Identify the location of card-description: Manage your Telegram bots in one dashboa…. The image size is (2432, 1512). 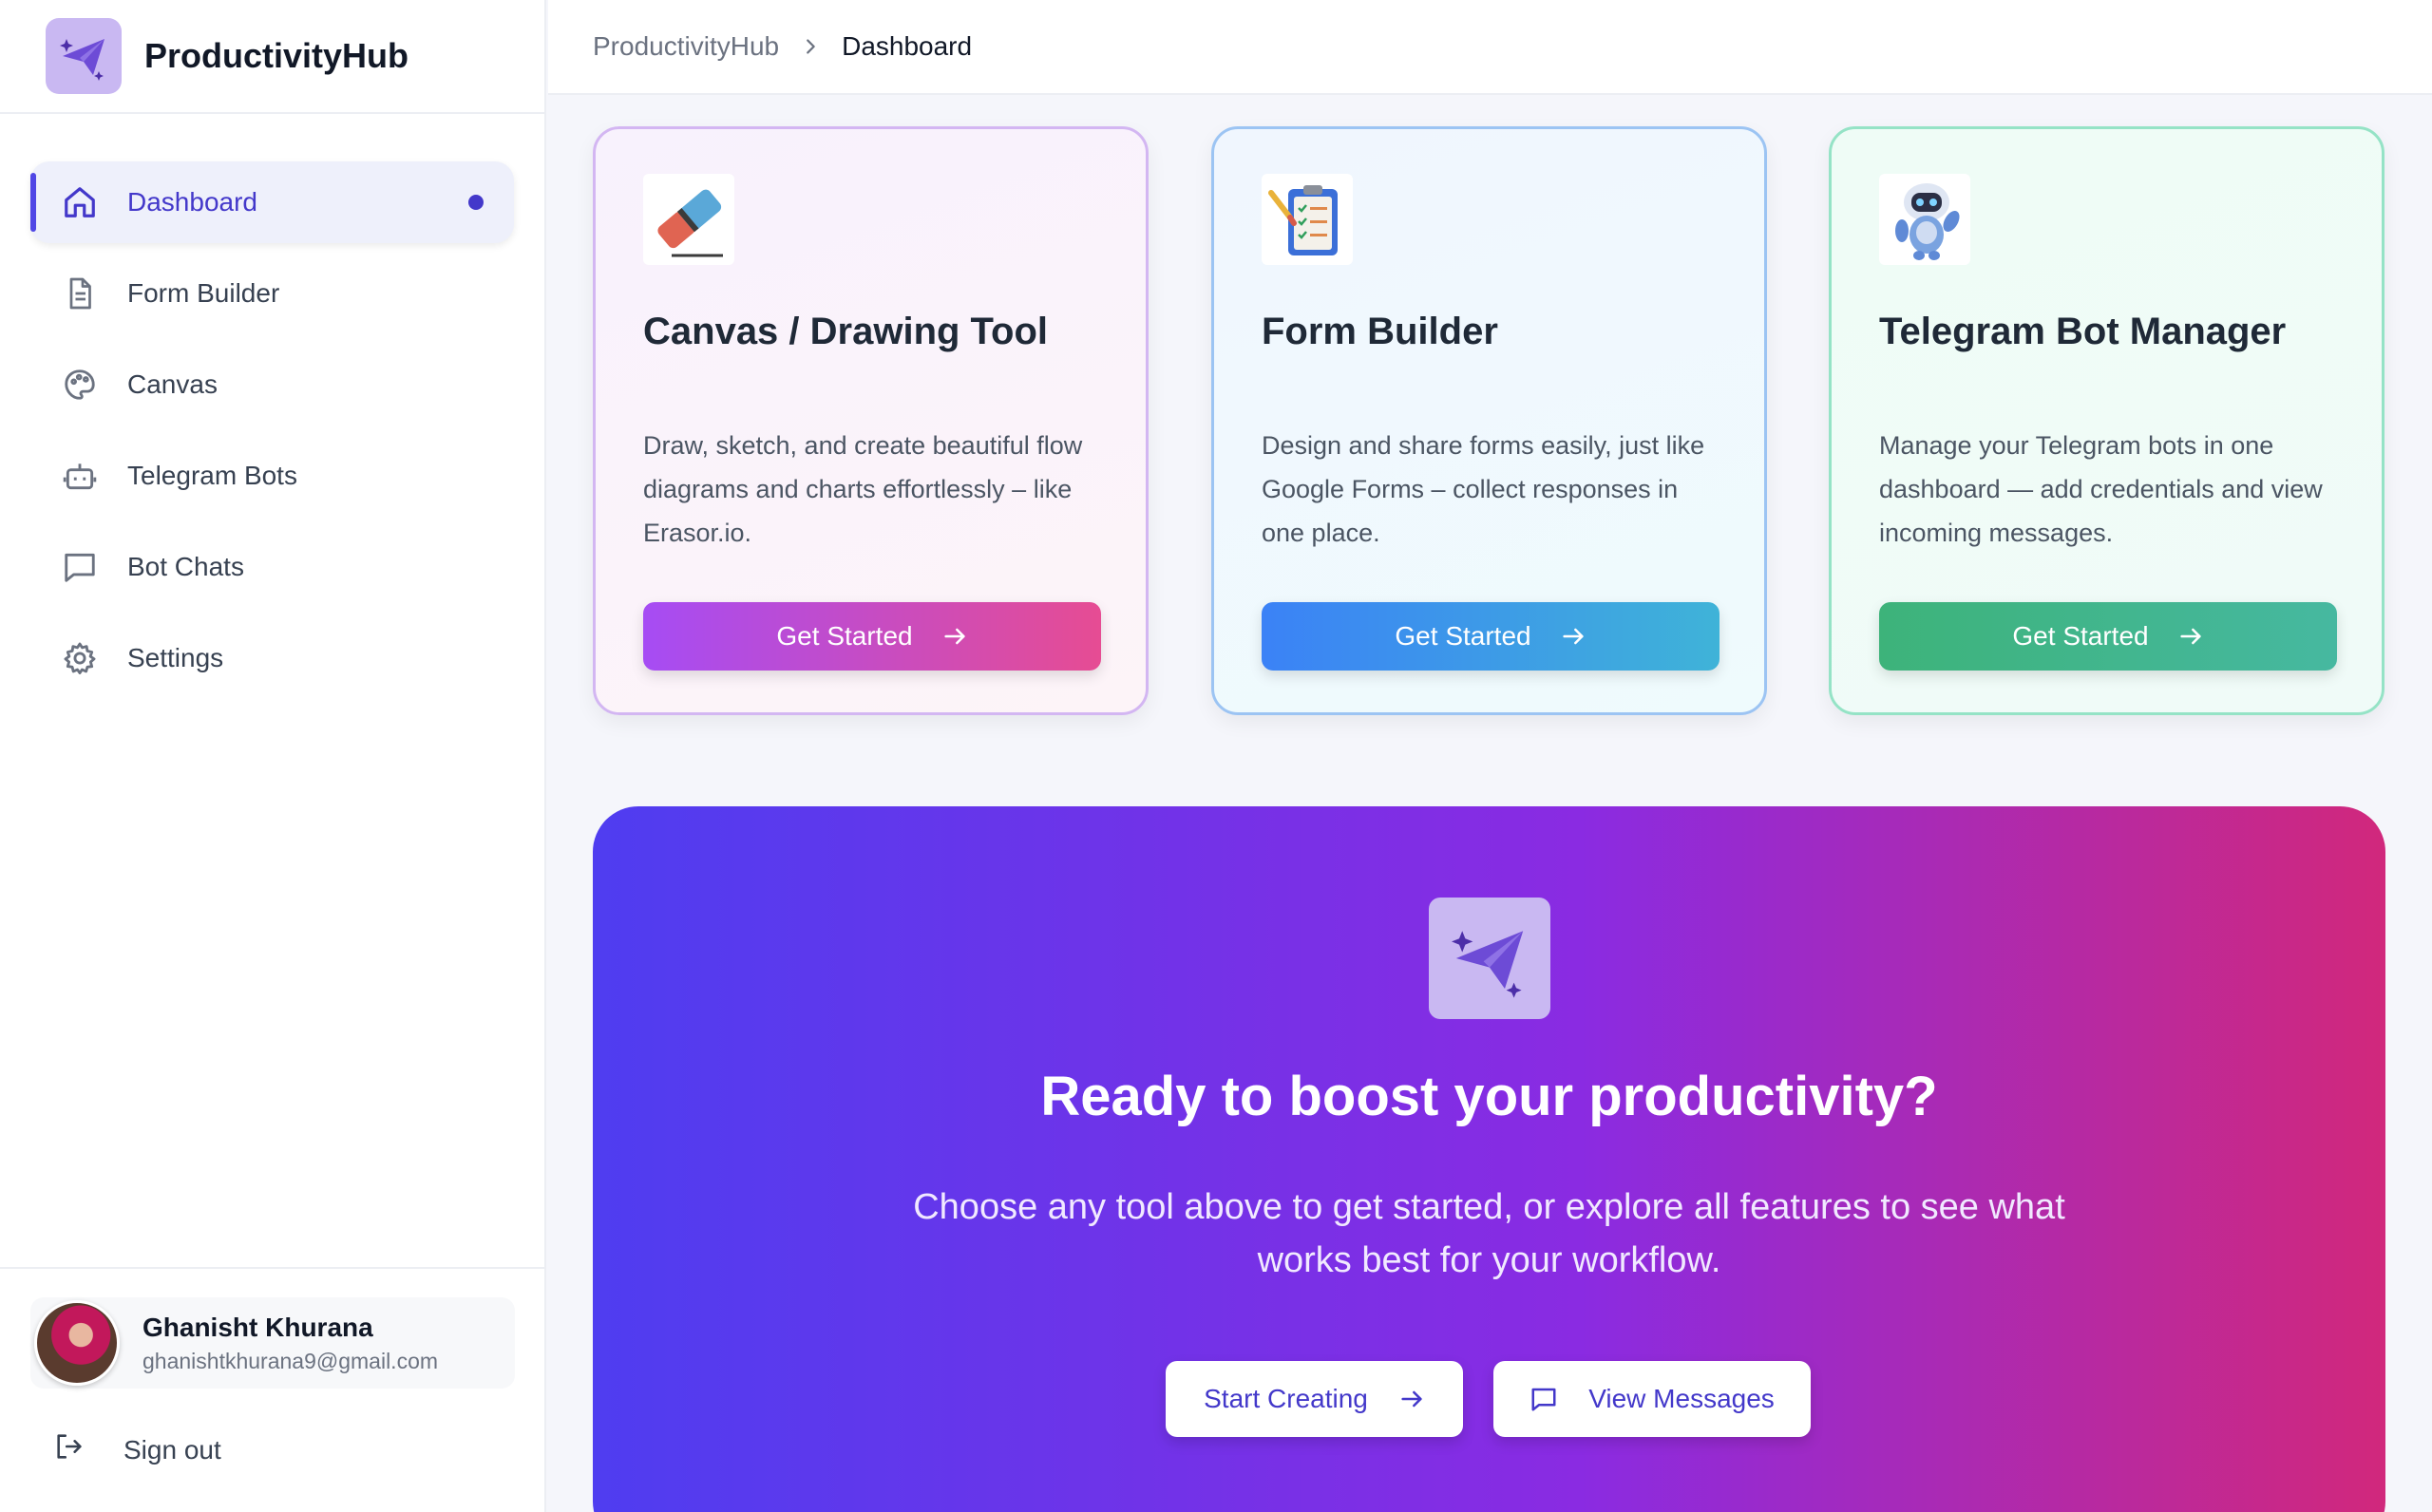
(2101, 489).